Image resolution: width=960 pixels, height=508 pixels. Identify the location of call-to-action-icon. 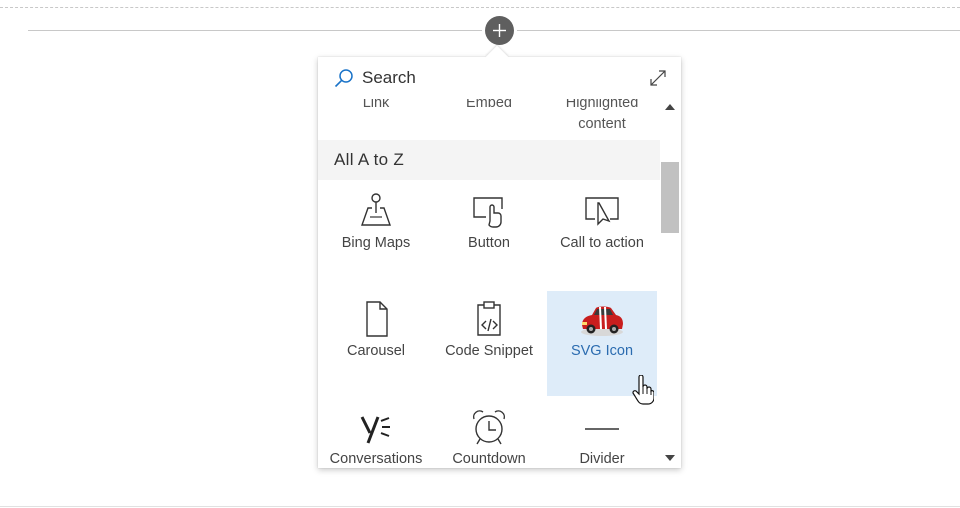
(602, 213).